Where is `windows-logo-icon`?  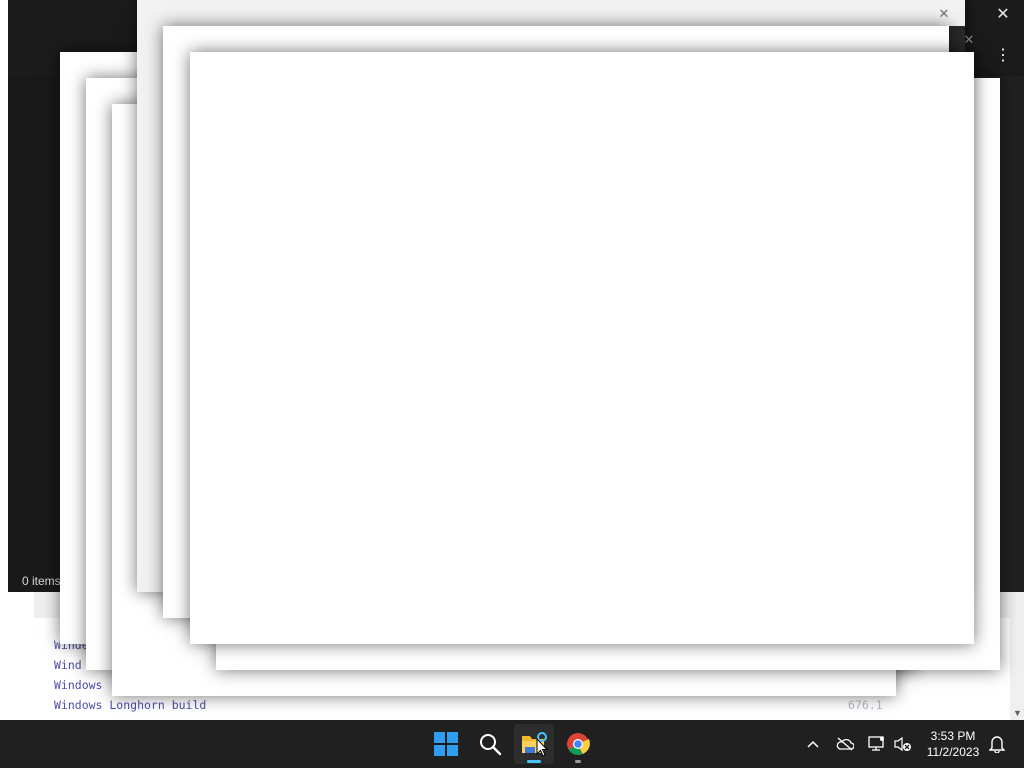
windows-logo-icon is located at coordinates (446, 744).